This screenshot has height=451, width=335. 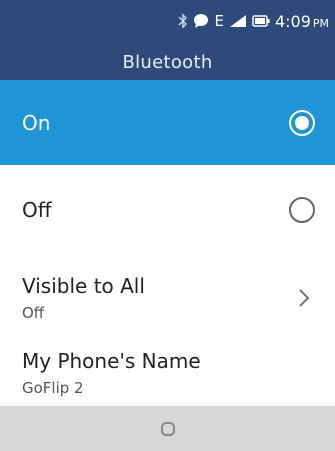 I want to click on visible-to-all-value: Off, so click(x=33, y=312).